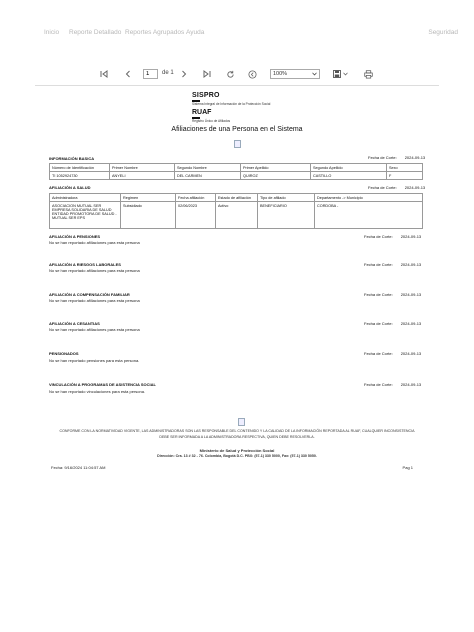 The width and height of the screenshot is (474, 632). What do you see at coordinates (393, 236) in the screenshot?
I see `cut-date-pensions: Fecha de Corte: 2024-09-13` at bounding box center [393, 236].